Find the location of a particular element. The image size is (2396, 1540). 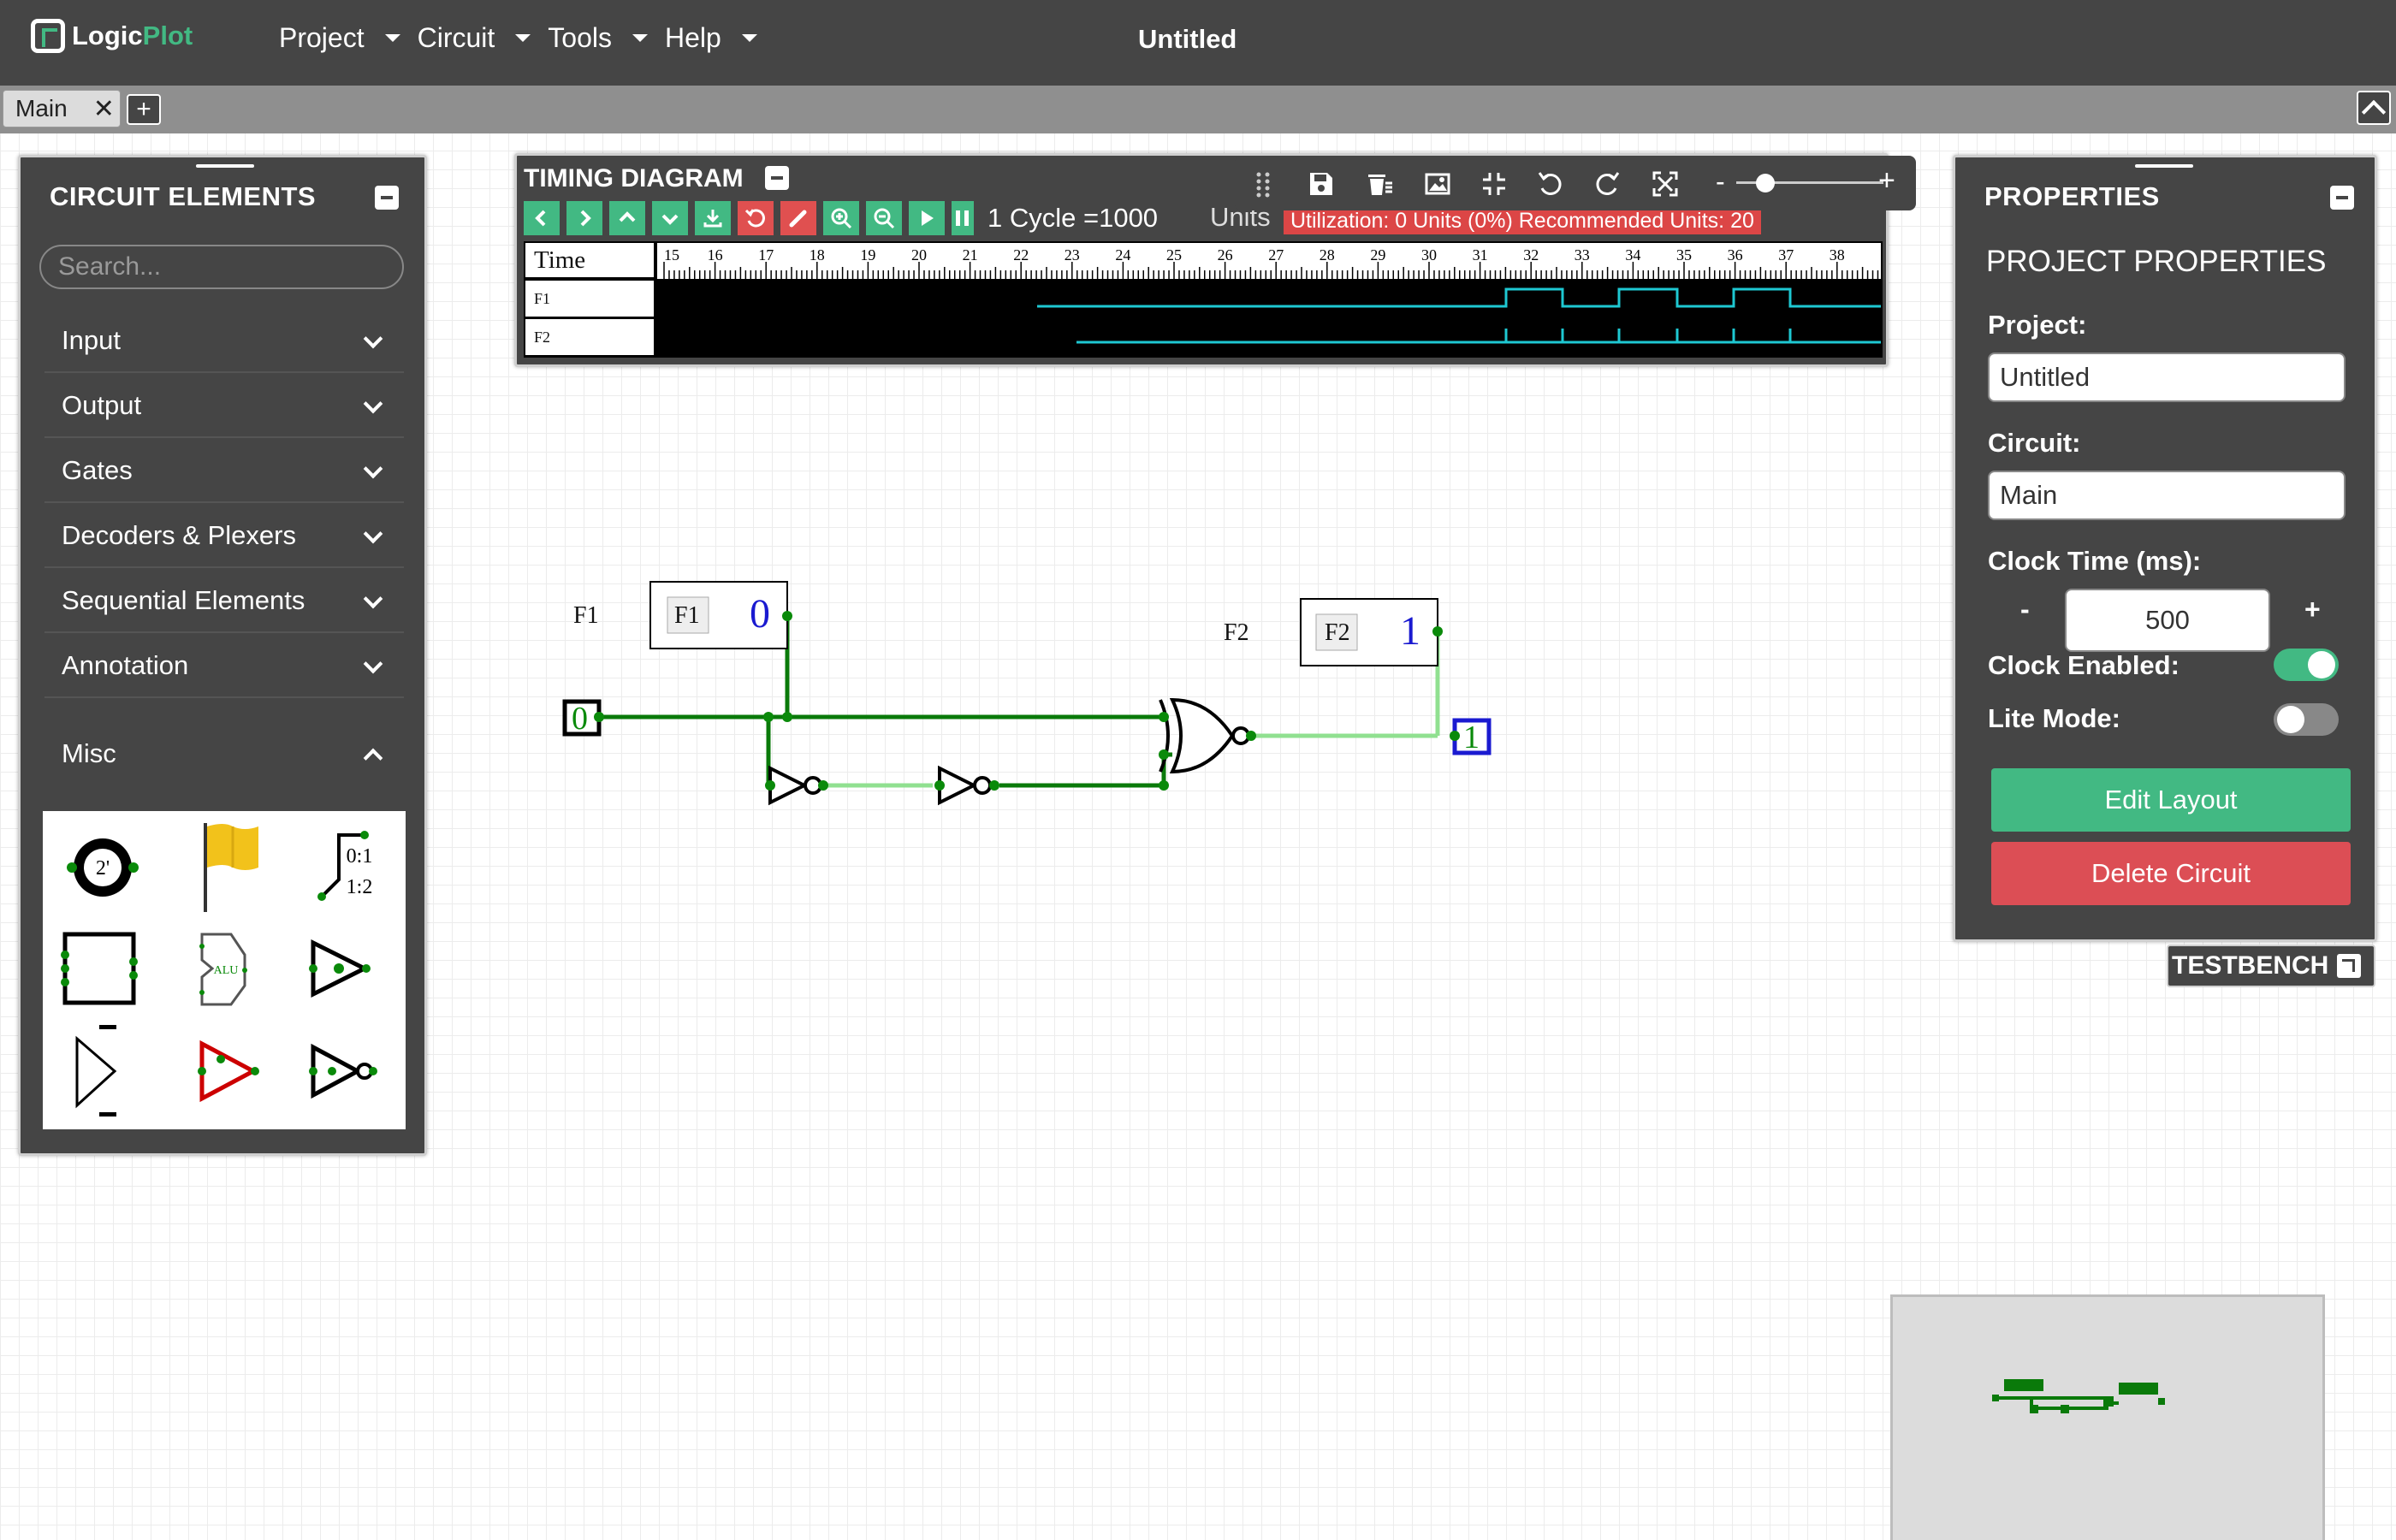

drag-handle-icon is located at coordinates (1263, 183).